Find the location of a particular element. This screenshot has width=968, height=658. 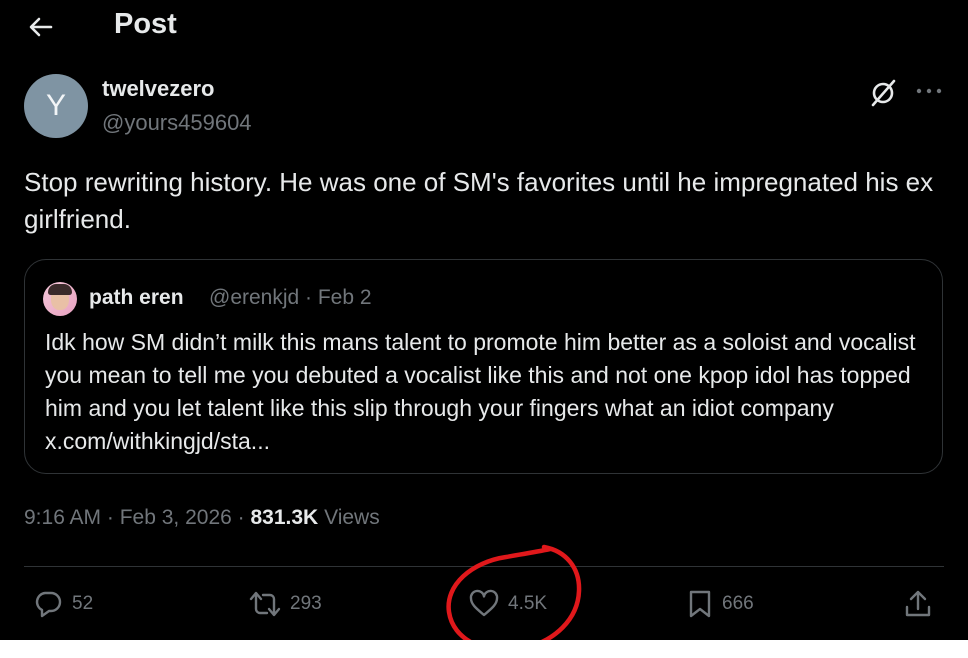

more-icon is located at coordinates (929, 91).